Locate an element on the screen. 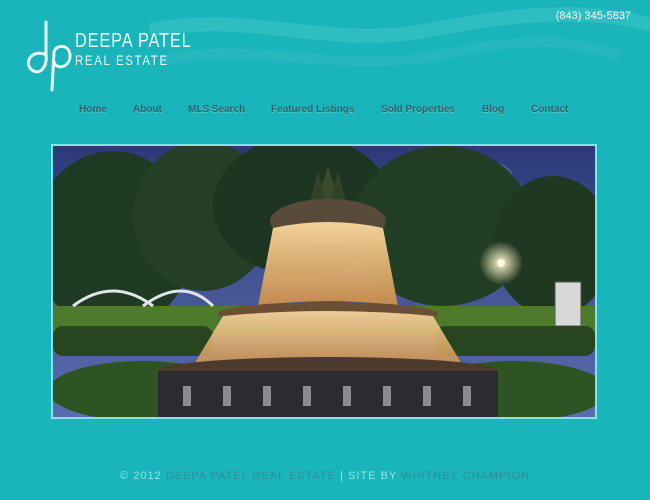 The width and height of the screenshot is (650, 500). phone-number: (843) 345-5837 is located at coordinates (593, 16).